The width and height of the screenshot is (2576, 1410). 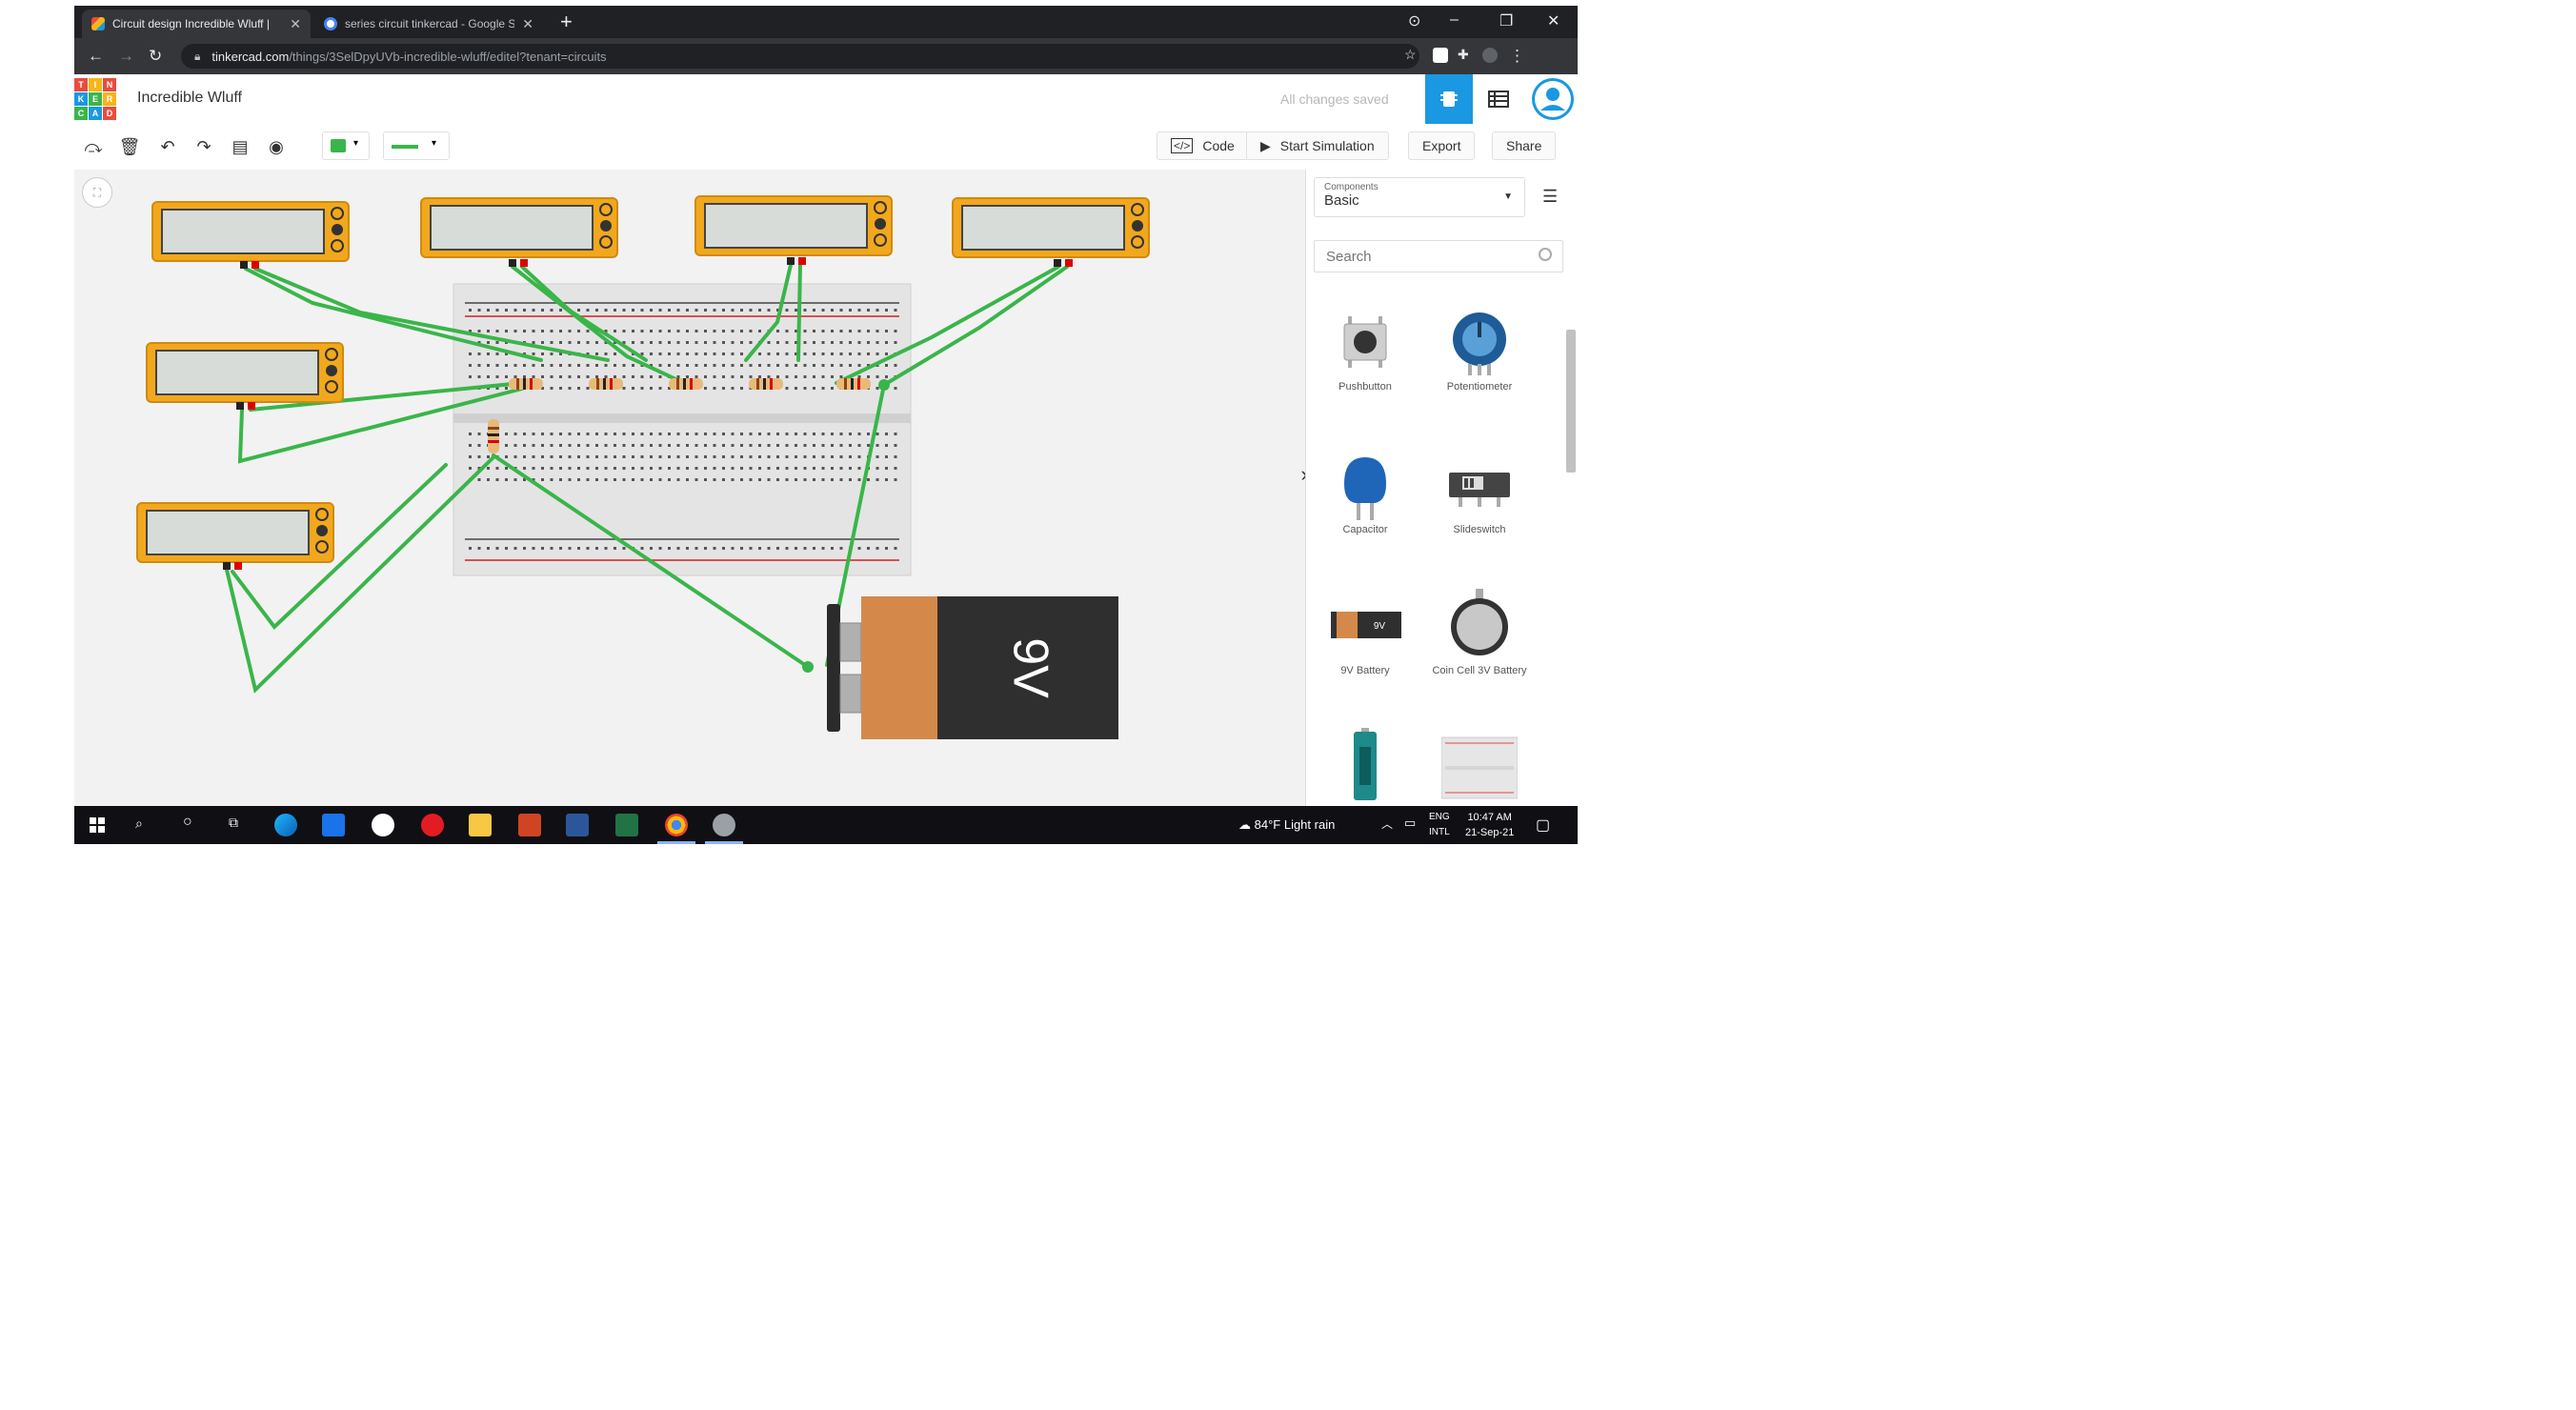 I want to click on tray-chevron-up-icon: ︿, so click(x=1387, y=824).